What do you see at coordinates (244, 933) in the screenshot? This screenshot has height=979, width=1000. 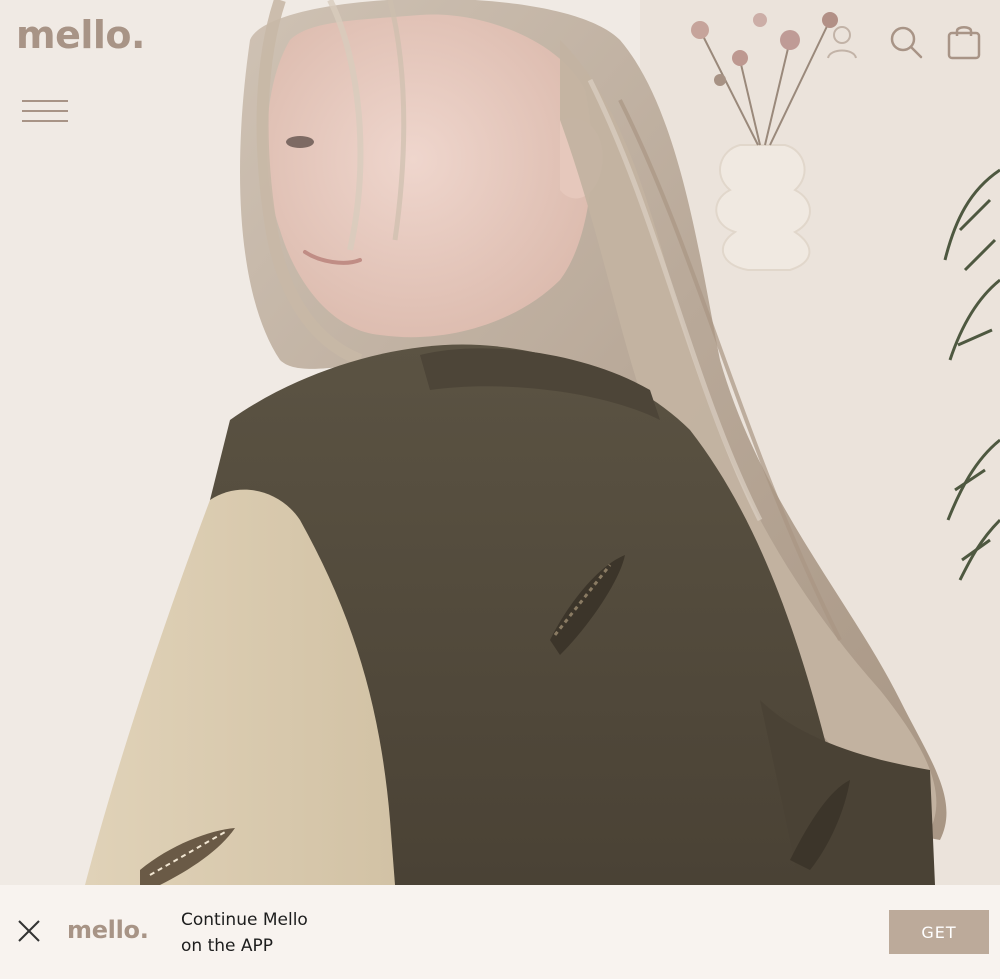 I see `banner-message: Continue Mello on the APP` at bounding box center [244, 933].